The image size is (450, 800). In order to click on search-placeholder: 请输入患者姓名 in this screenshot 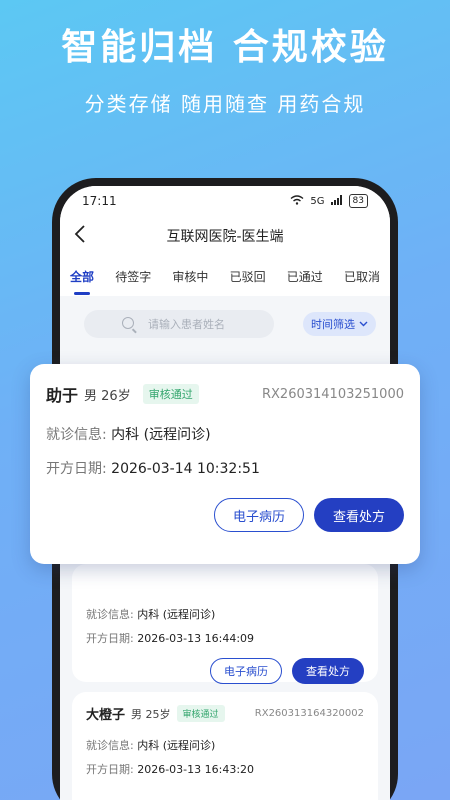, I will do `click(186, 324)`.